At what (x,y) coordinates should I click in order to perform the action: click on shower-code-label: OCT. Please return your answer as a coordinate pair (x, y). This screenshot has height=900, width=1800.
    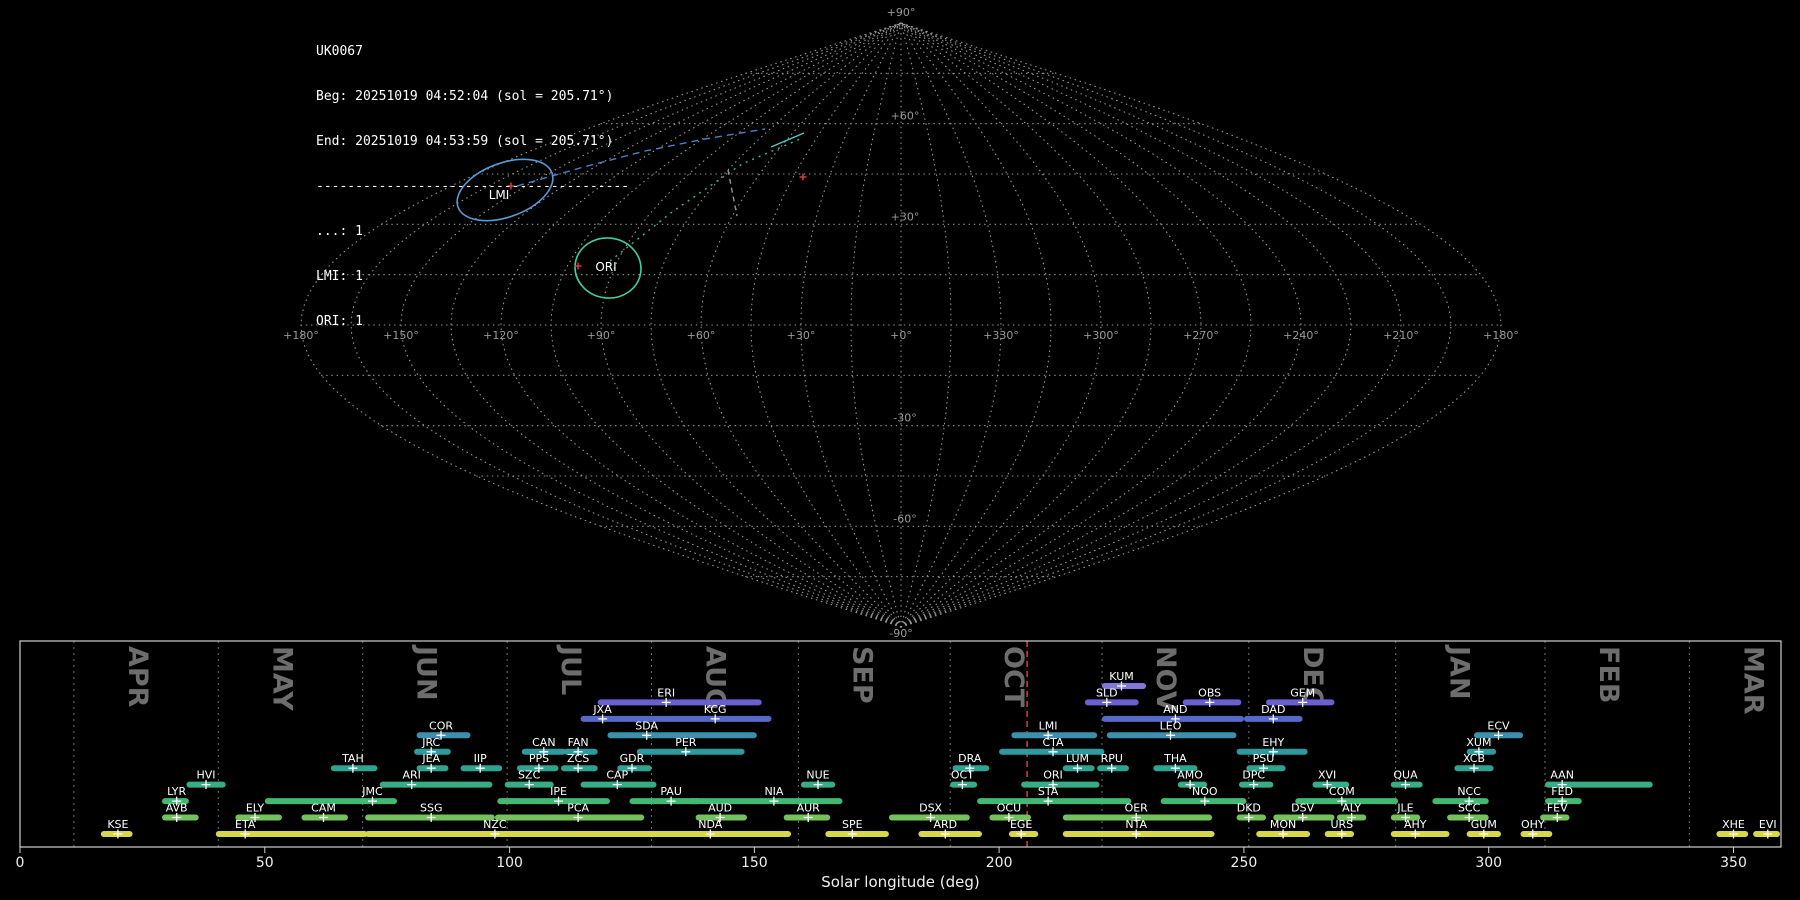
    Looking at the image, I should click on (962, 775).